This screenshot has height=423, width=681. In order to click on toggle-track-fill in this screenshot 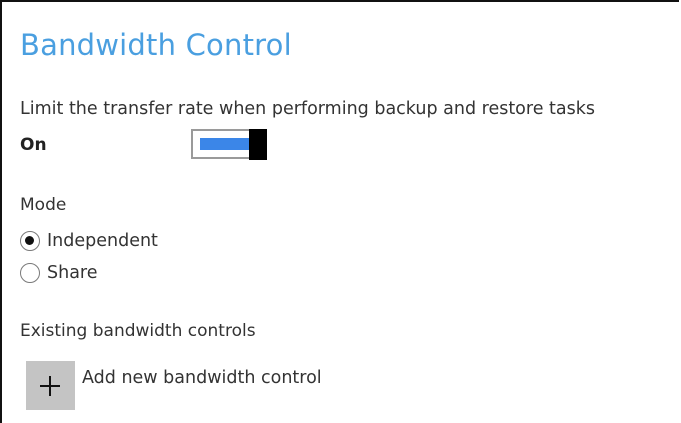, I will do `click(225, 144)`.